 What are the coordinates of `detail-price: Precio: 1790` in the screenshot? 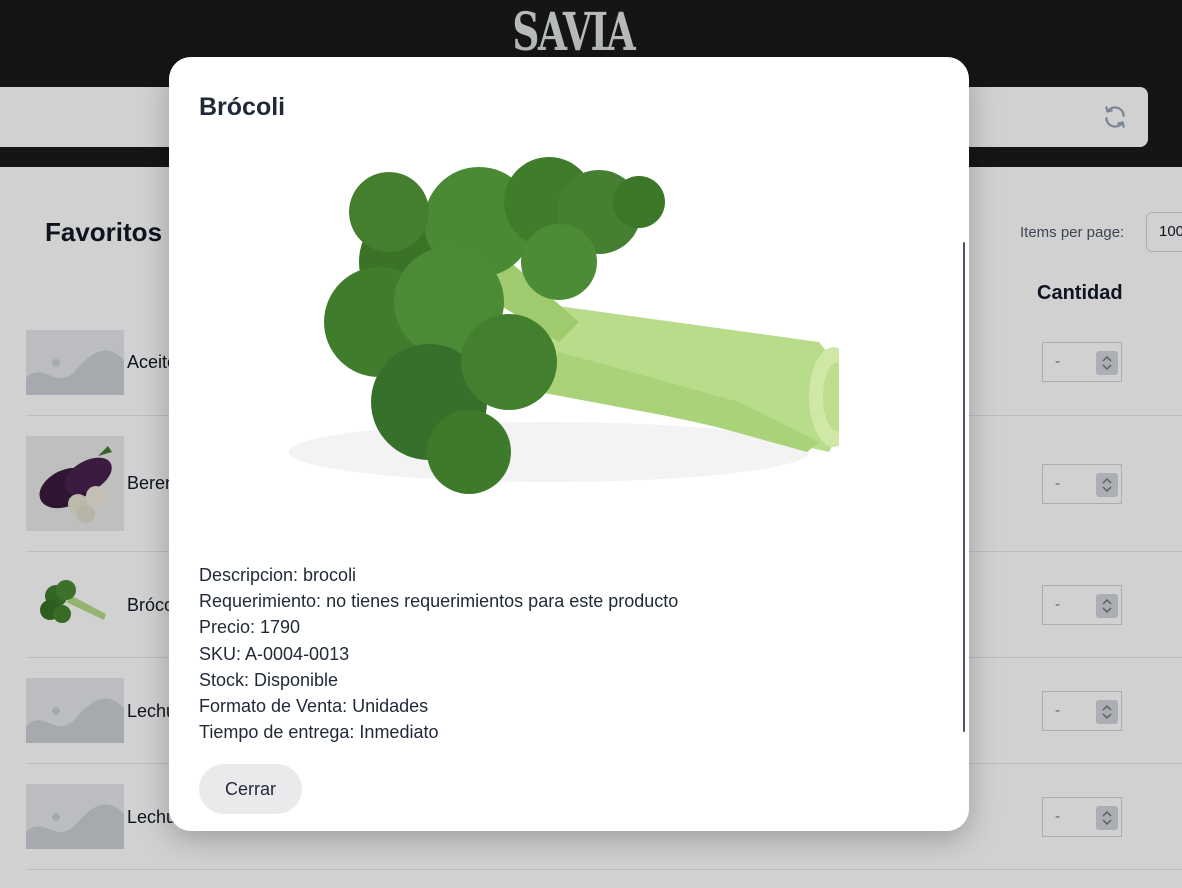 It's located at (250, 627).